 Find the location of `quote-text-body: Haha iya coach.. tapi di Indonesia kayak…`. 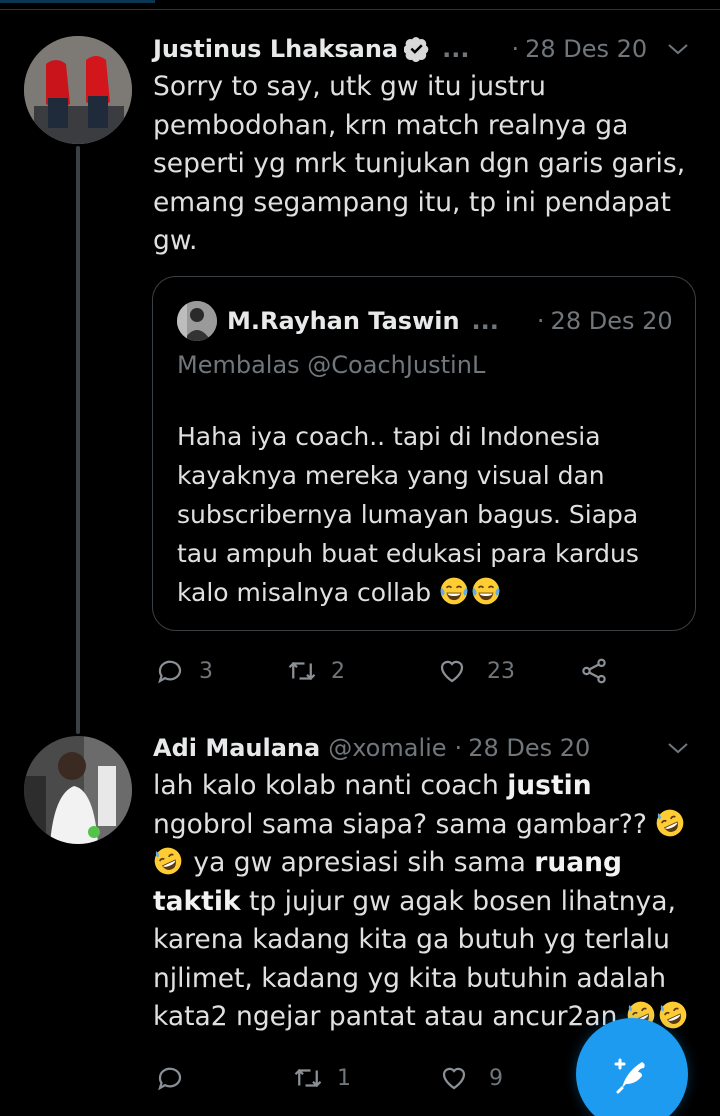

quote-text-body: Haha iya coach.. tapi di Indonesia kayak… is located at coordinates (408, 514).